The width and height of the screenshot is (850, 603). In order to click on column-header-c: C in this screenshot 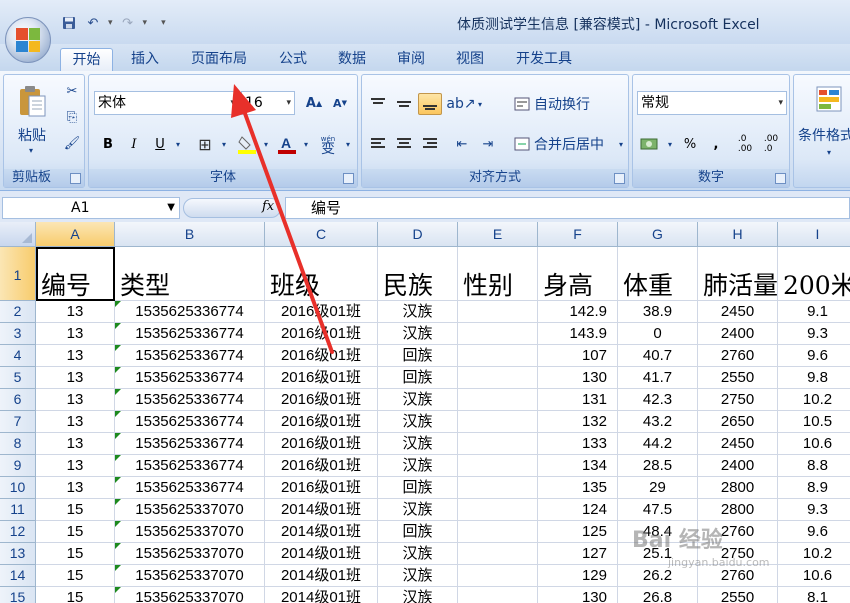, I will do `click(321, 234)`.